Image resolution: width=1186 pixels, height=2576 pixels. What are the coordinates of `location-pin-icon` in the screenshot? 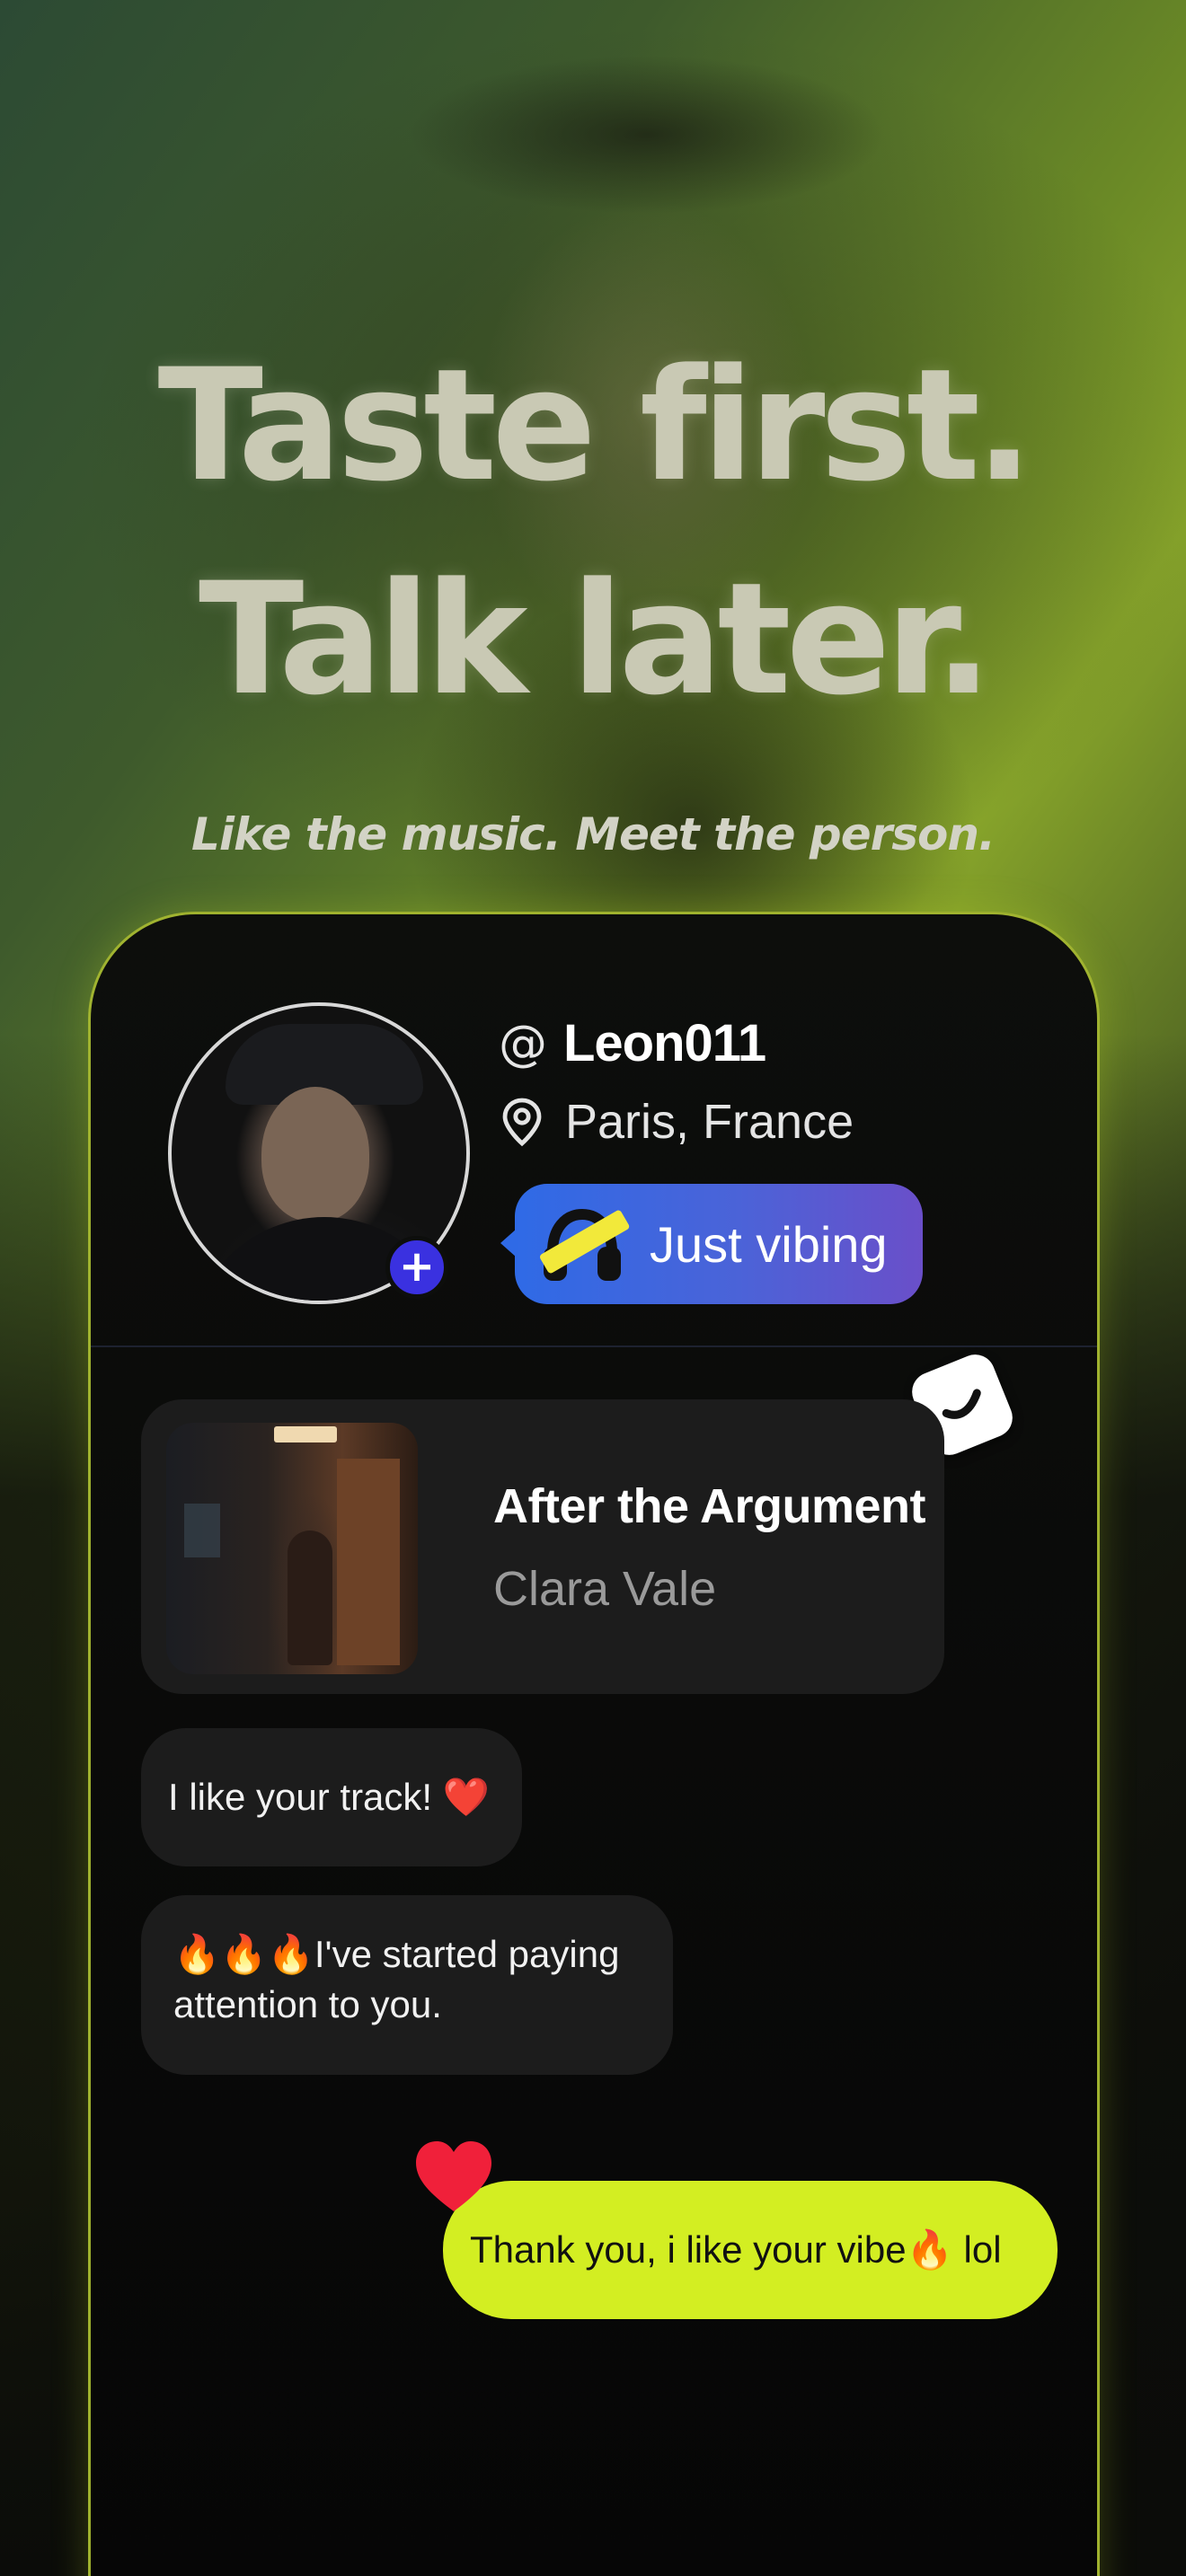 It's located at (522, 1122).